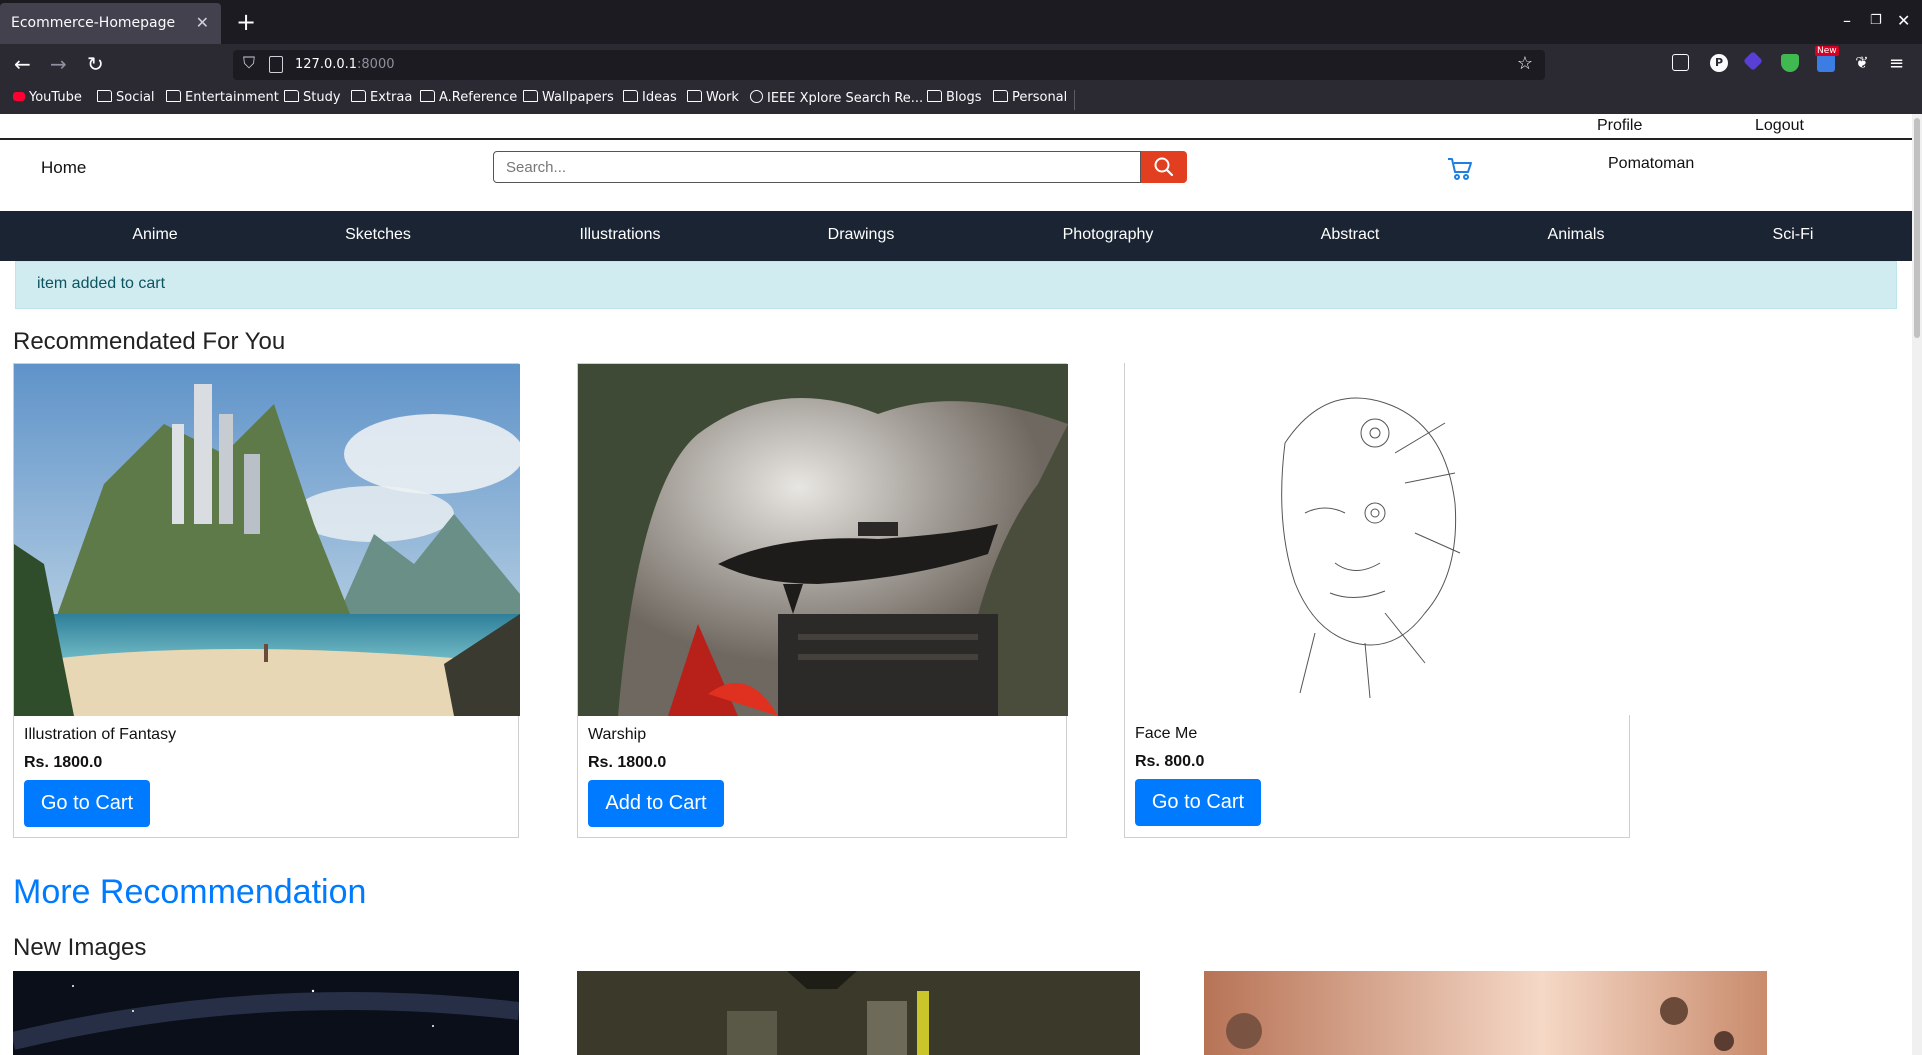  I want to click on page-scrollbar, so click(1917, 584).